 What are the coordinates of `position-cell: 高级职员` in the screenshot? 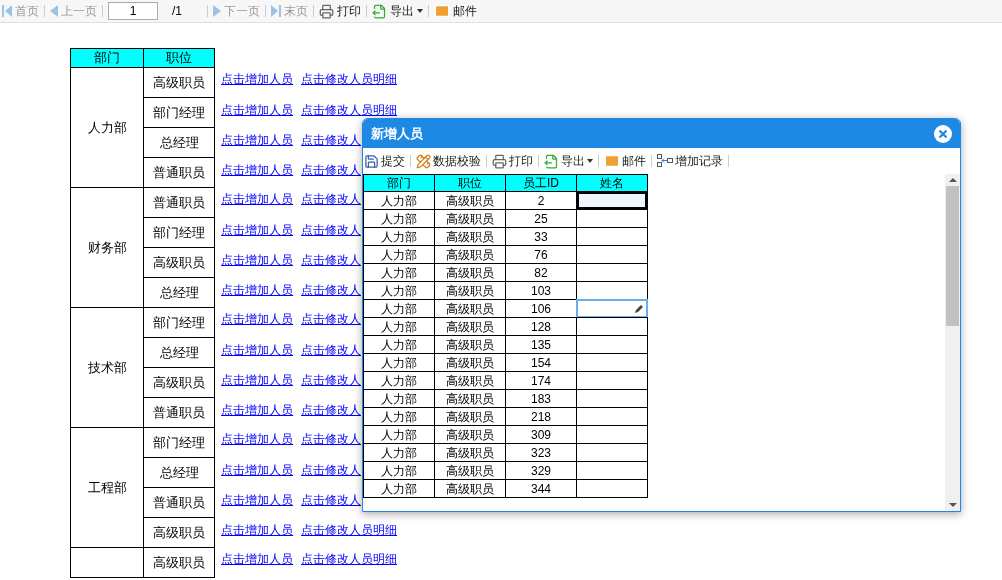 It's located at (179, 562).